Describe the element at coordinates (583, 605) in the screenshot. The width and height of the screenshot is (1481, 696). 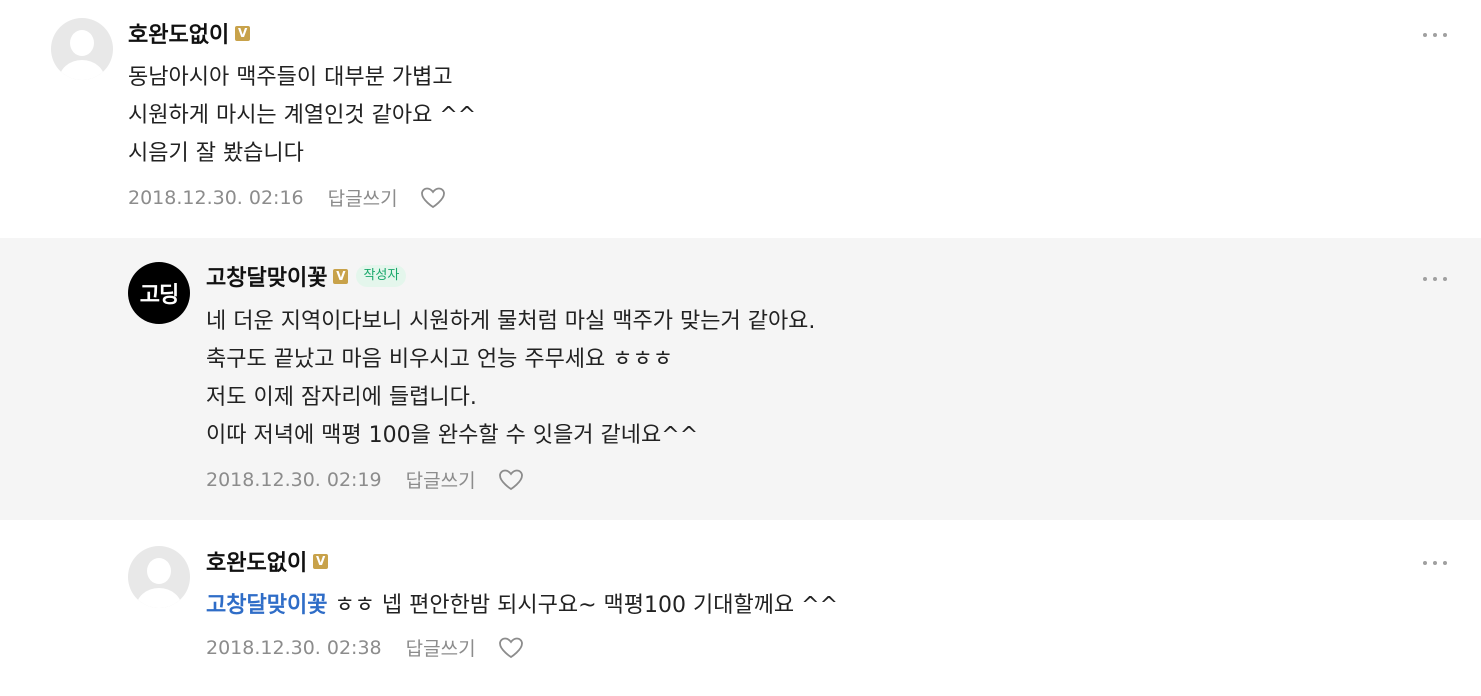
I see `comment-line: ㅎㅎ 넵 편안한밤 되시구요~ 맥평100 기대할께요 ^^` at that location.